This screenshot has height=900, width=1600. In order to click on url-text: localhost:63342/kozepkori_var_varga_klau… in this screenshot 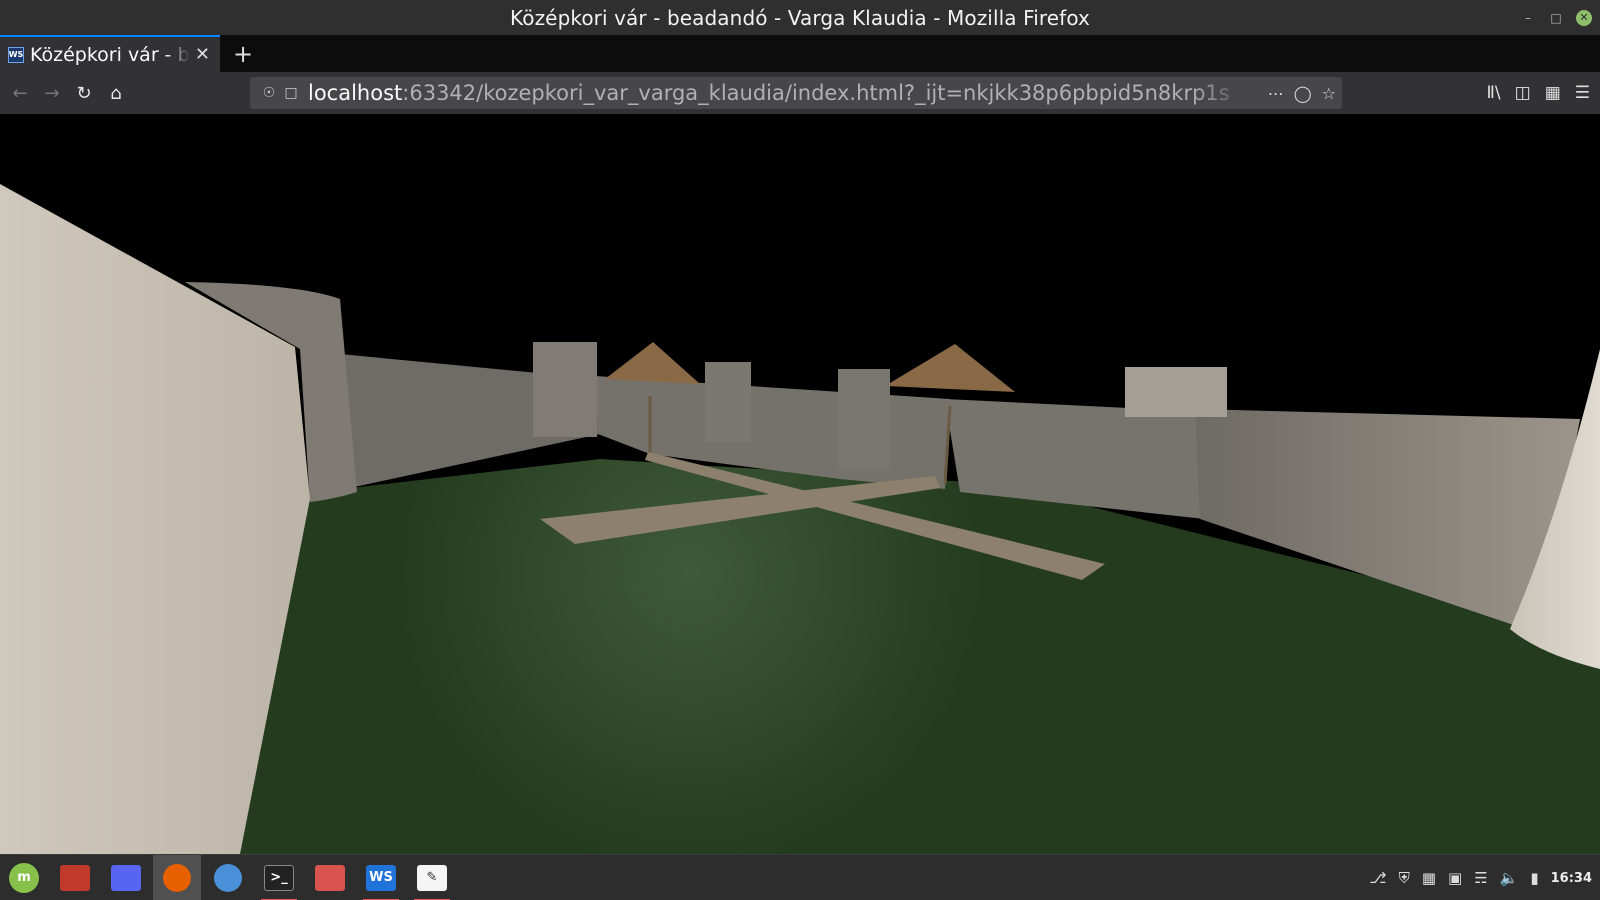, I will do `click(778, 93)`.